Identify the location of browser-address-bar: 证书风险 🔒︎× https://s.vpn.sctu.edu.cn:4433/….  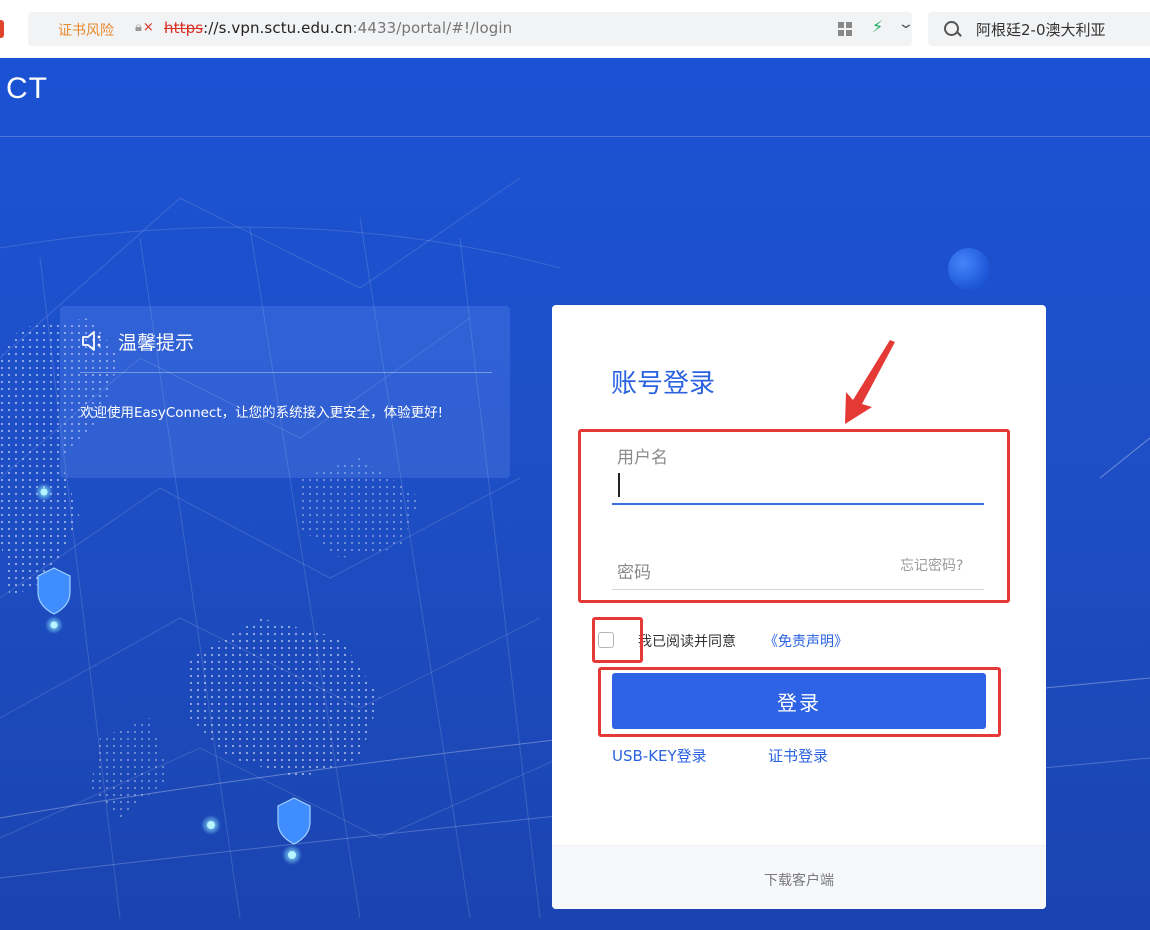
(575, 29).